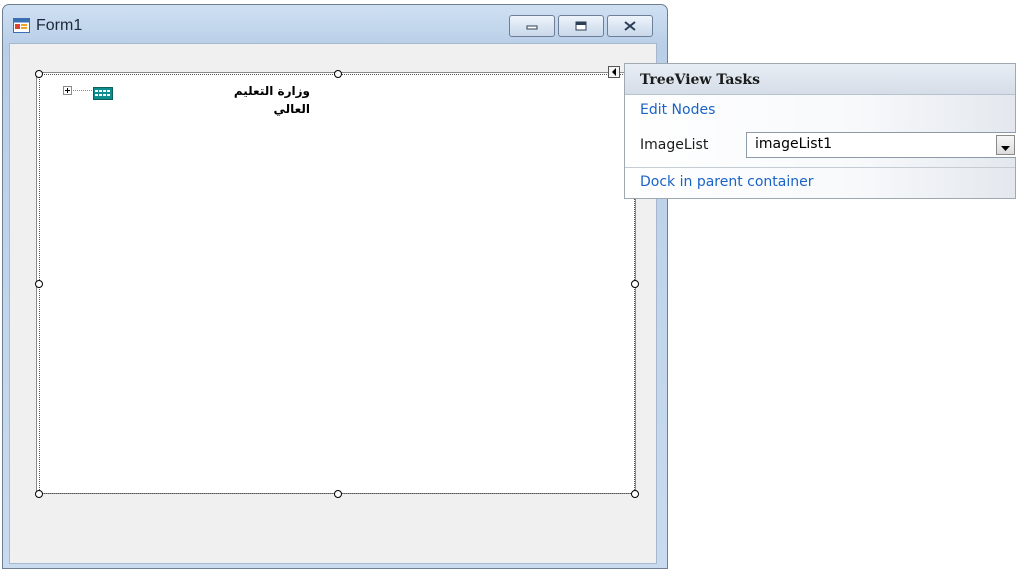 Image resolution: width=1016 pixels, height=574 pixels. Describe the element at coordinates (39, 284) in the screenshot. I see `resize-handle-ml` at that location.